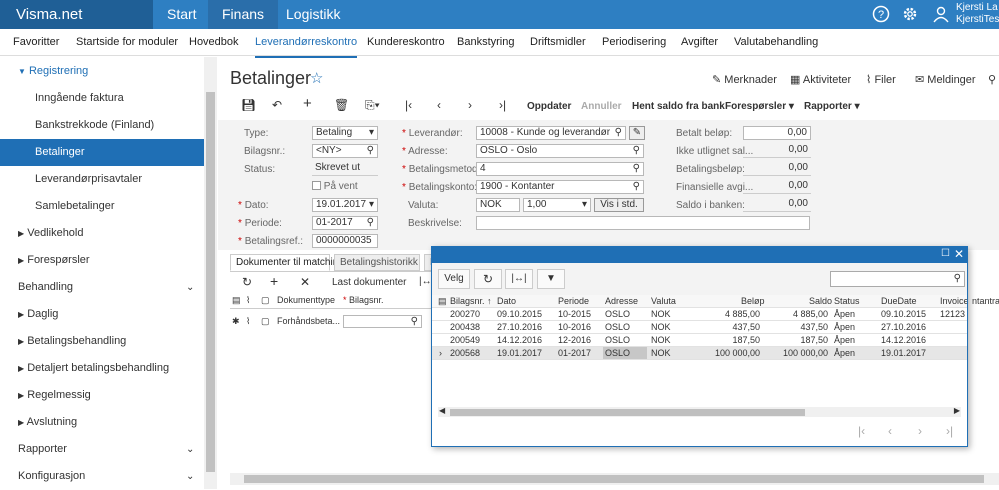 The width and height of the screenshot is (999, 490). Describe the element at coordinates (634, 42) in the screenshot. I see `subnav-periodisering: Periodisering` at that location.